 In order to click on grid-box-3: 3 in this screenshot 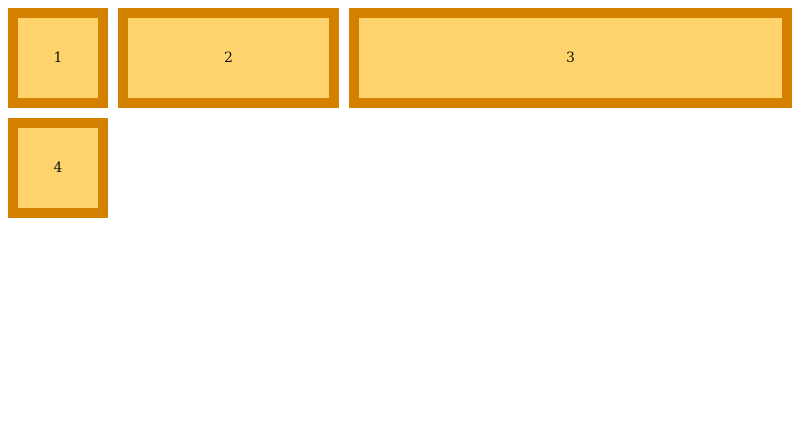, I will do `click(570, 58)`.